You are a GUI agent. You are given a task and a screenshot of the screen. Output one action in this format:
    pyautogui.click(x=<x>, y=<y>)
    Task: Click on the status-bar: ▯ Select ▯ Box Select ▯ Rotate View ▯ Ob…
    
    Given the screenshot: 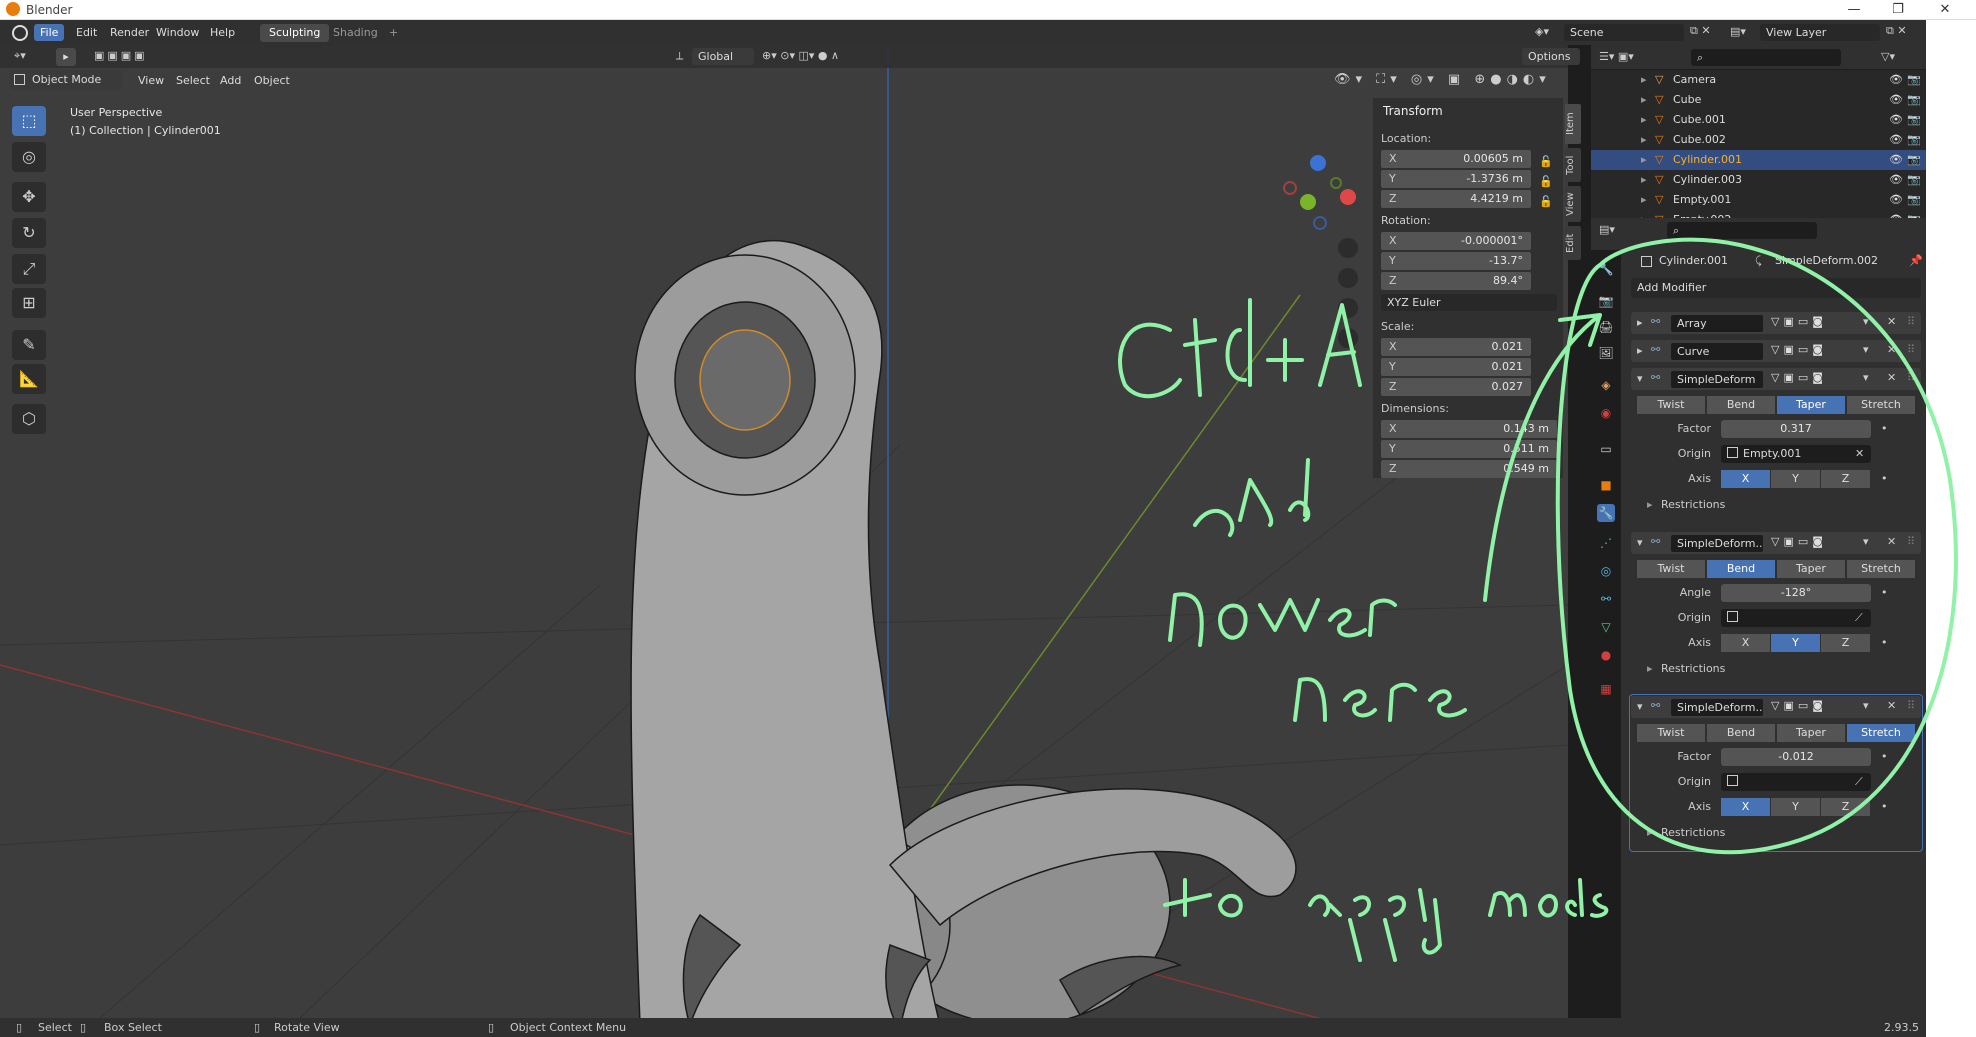 What is the action you would take?
    pyautogui.click(x=963, y=1027)
    